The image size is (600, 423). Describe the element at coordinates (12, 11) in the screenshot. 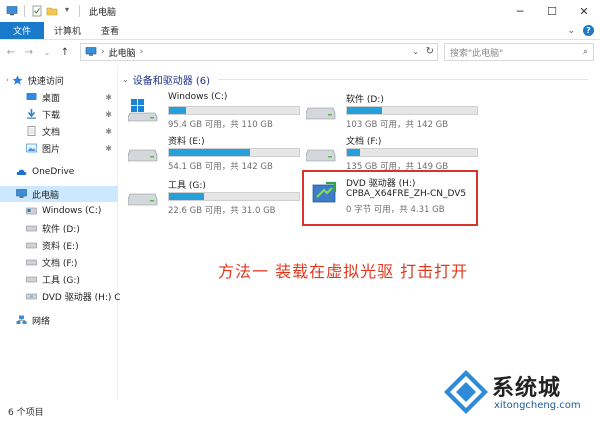

I see `computer-icon` at that location.